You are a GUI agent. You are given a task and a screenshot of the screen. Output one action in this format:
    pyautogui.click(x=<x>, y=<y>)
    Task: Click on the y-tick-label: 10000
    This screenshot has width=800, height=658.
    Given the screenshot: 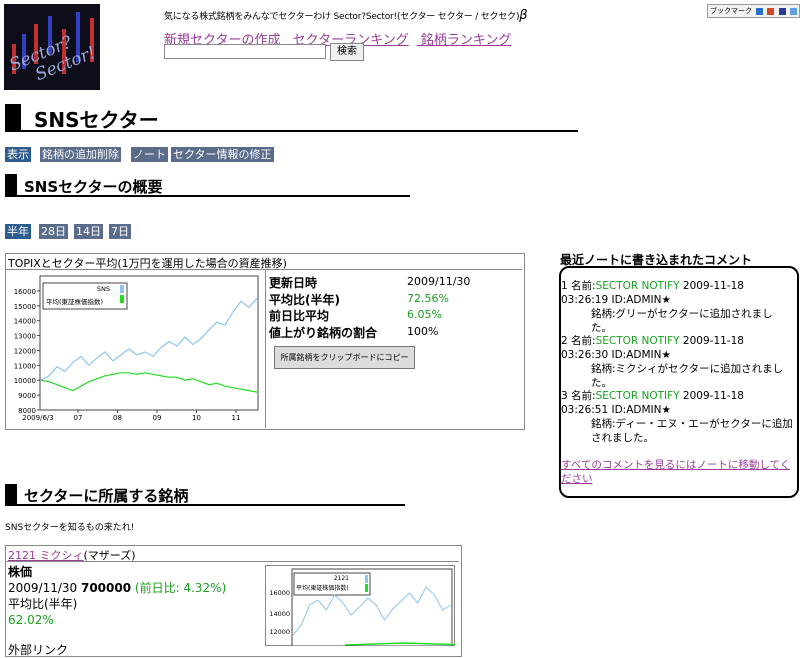 What is the action you would take?
    pyautogui.click(x=25, y=381)
    